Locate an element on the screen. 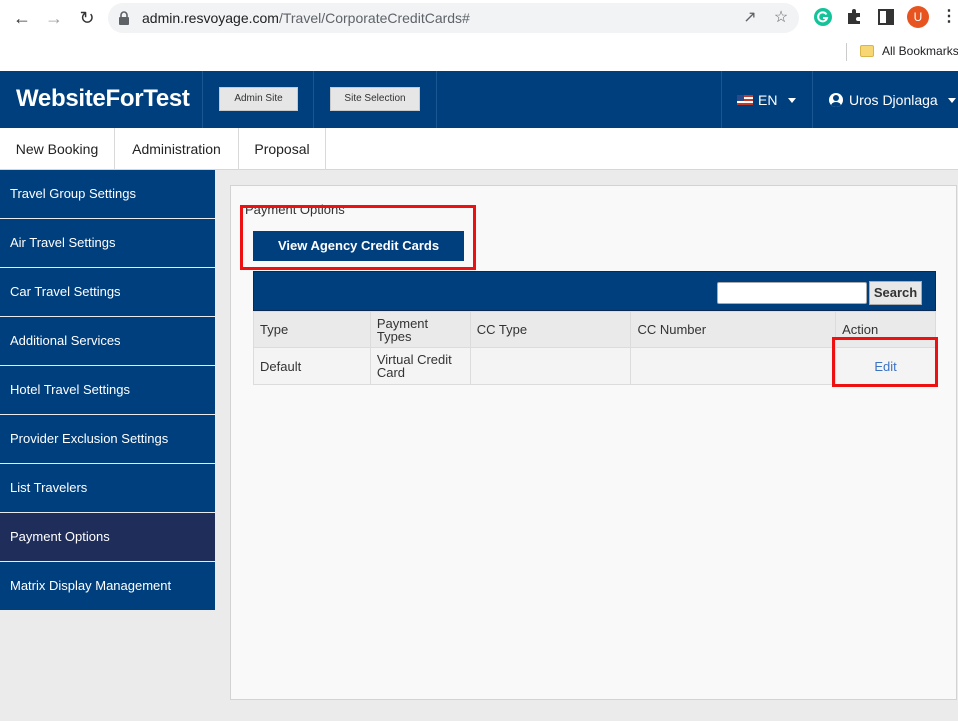 Image resolution: width=958 pixels, height=721 pixels. reload-icon: ↻ is located at coordinates (87, 18).